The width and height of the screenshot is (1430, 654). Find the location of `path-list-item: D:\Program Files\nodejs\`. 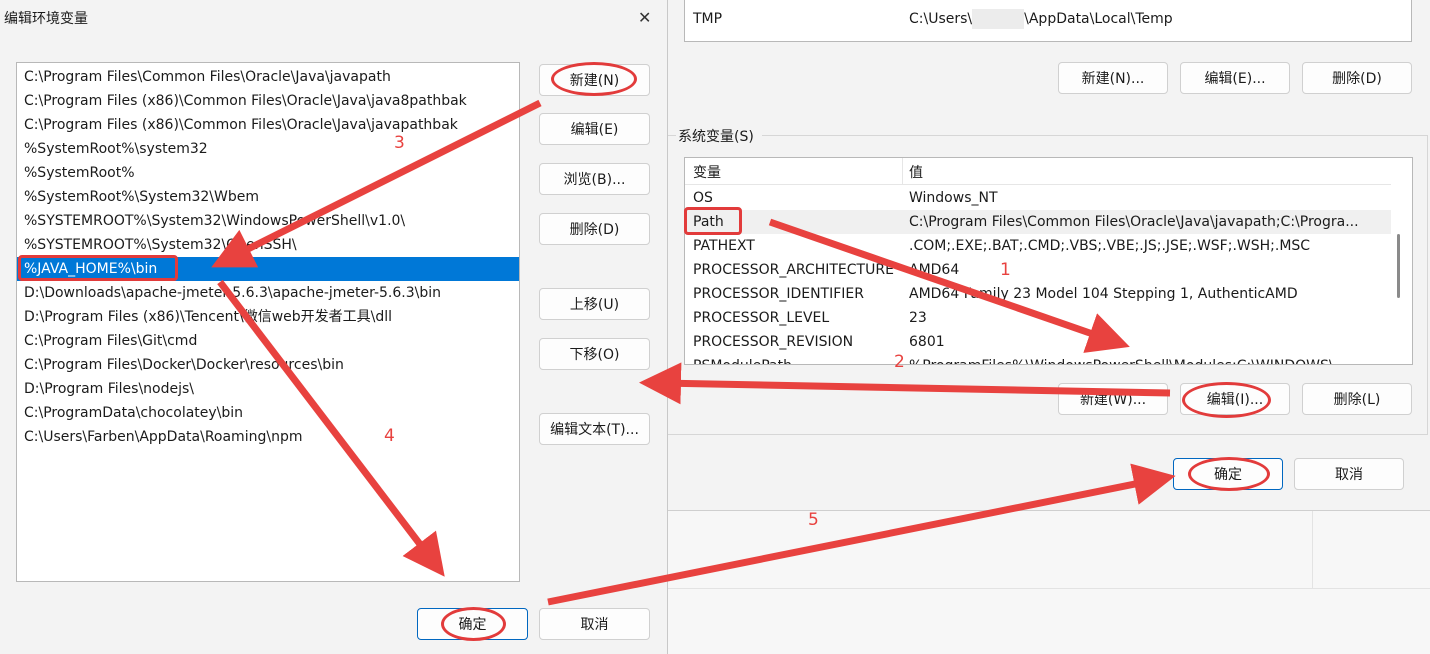

path-list-item: D:\Program Files\nodejs\ is located at coordinates (268, 389).